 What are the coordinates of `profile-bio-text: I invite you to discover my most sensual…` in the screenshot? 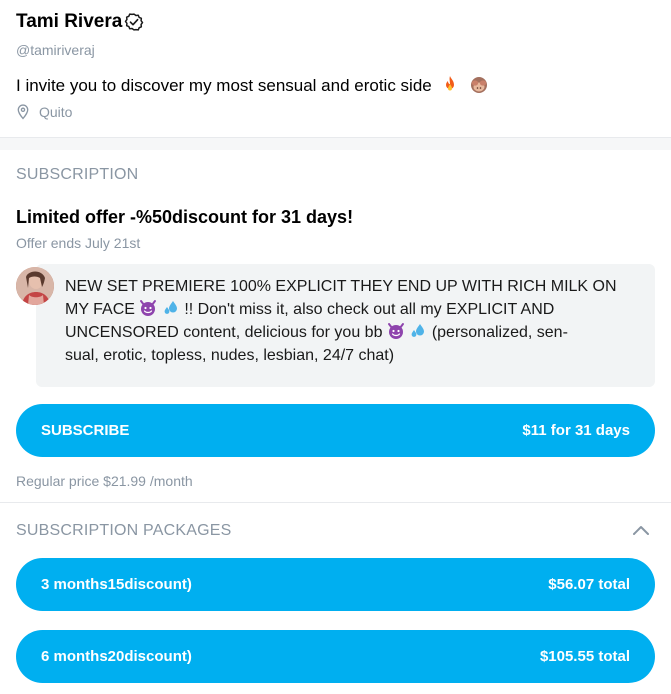 It's located at (224, 85).